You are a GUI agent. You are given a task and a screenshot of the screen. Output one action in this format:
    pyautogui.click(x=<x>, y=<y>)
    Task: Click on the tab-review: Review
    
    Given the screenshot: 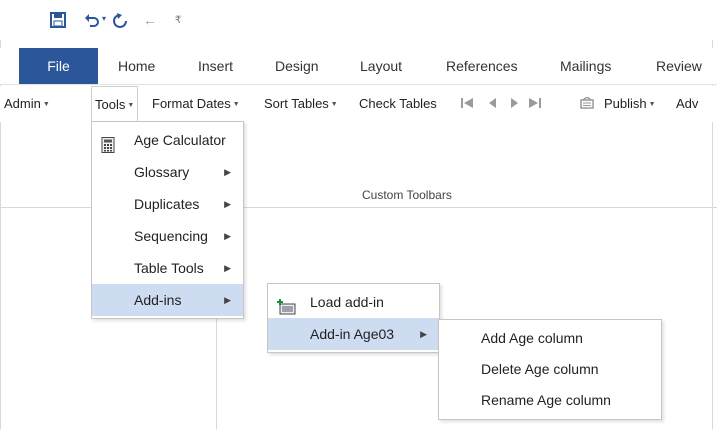 What is the action you would take?
    pyautogui.click(x=684, y=66)
    